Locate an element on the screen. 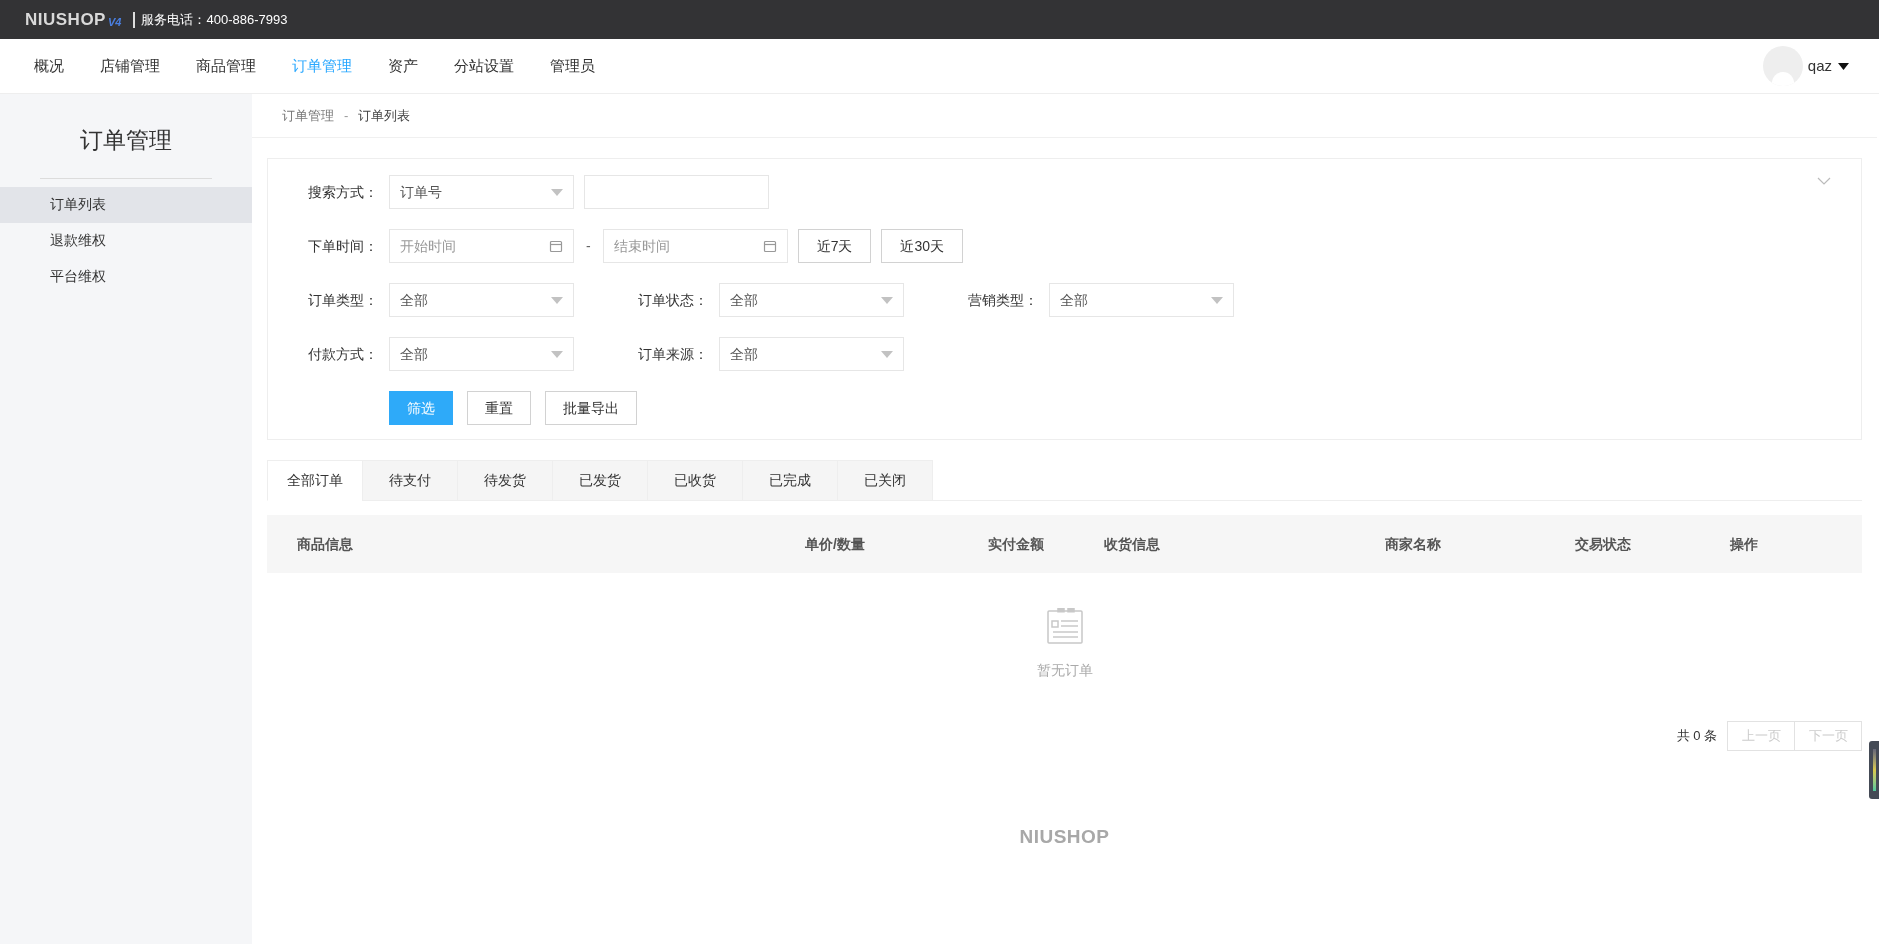 The image size is (1879, 944). sidebar-item: 平台维权 is located at coordinates (126, 276).